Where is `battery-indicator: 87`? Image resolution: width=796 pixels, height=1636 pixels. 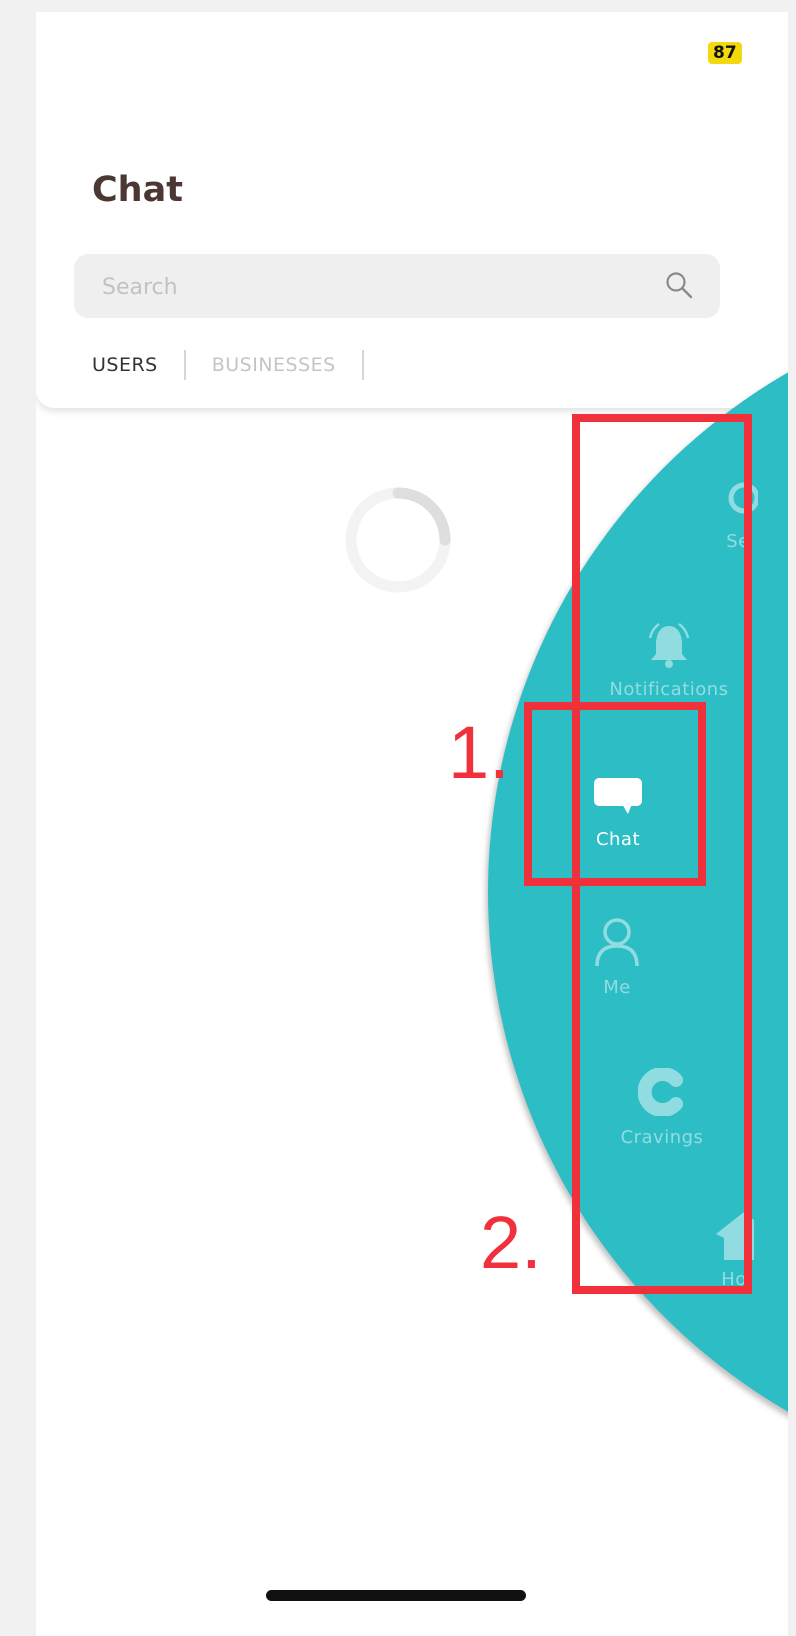
battery-indicator: 87 is located at coordinates (725, 53).